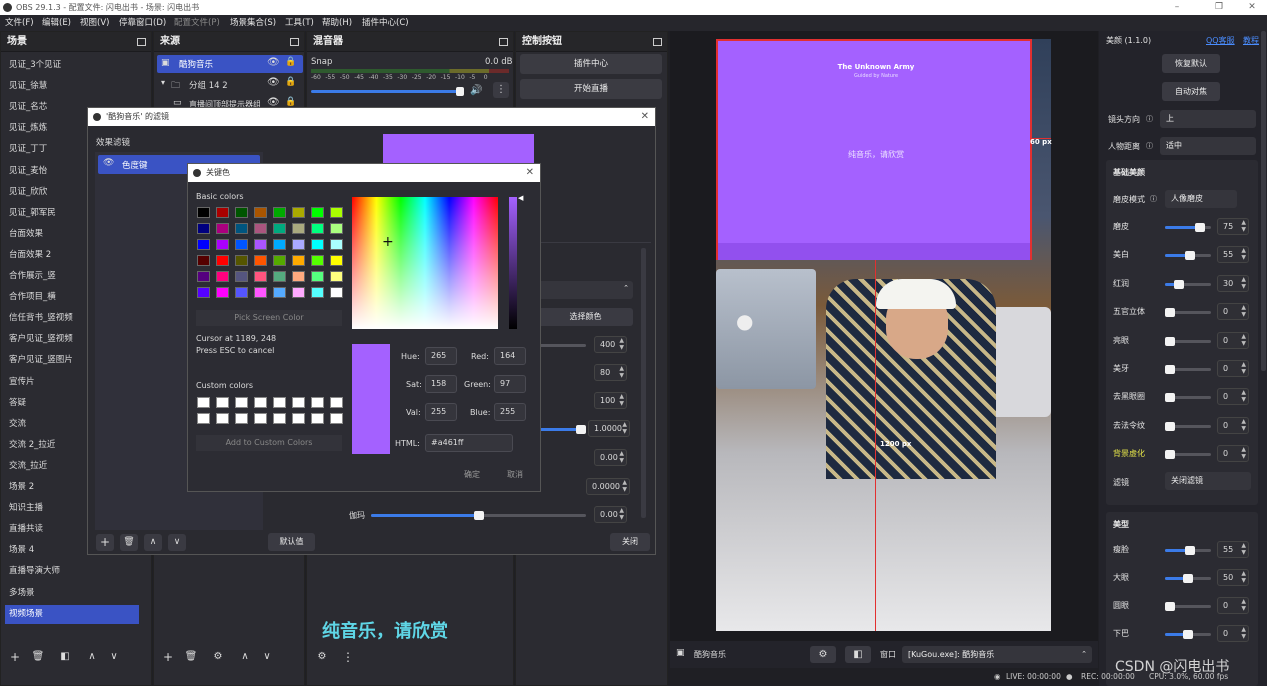  What do you see at coordinates (608, 486) in the screenshot?
I see `brightness-spin: 0.0000 ▲ ▼` at bounding box center [608, 486].